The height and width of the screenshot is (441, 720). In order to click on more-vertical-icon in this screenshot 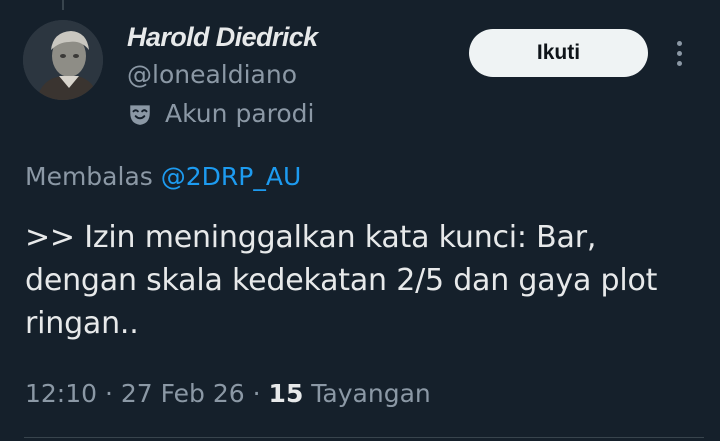, I will do `click(679, 53)`.